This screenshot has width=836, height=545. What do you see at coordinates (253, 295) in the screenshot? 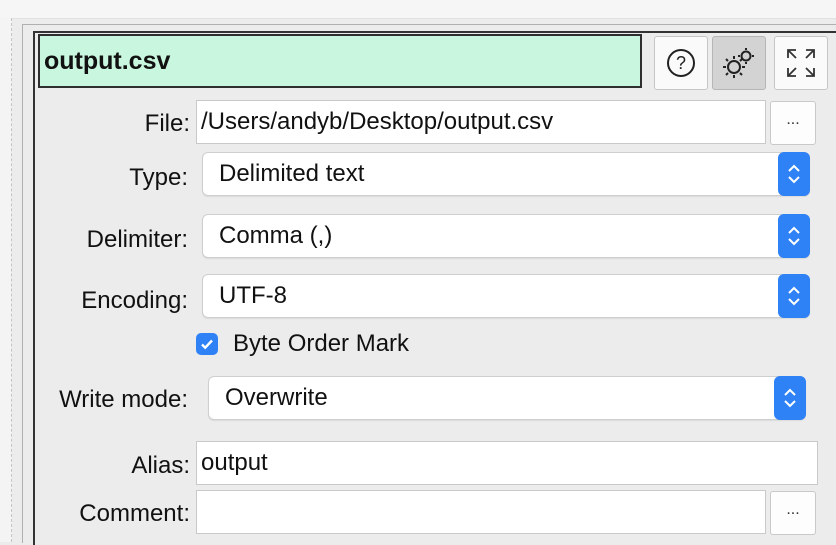
I see `encoding-select-value: UTF-8` at bounding box center [253, 295].